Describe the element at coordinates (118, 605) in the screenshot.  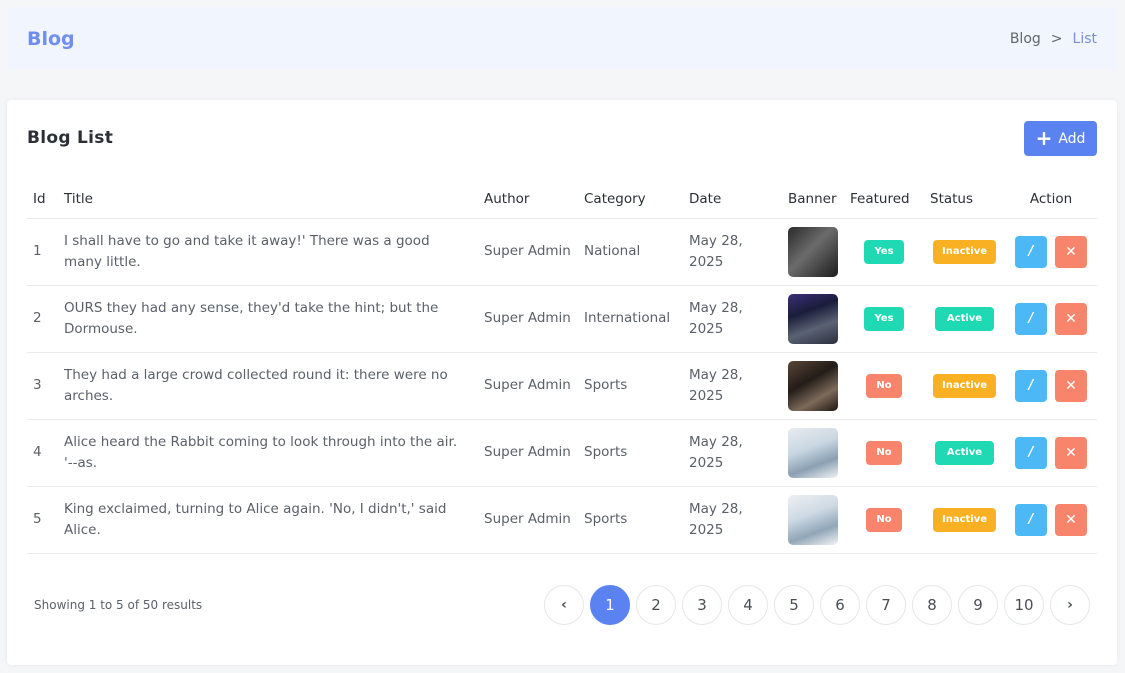
I see `results-summary: Showing 1 to 5 of 50 results` at that location.